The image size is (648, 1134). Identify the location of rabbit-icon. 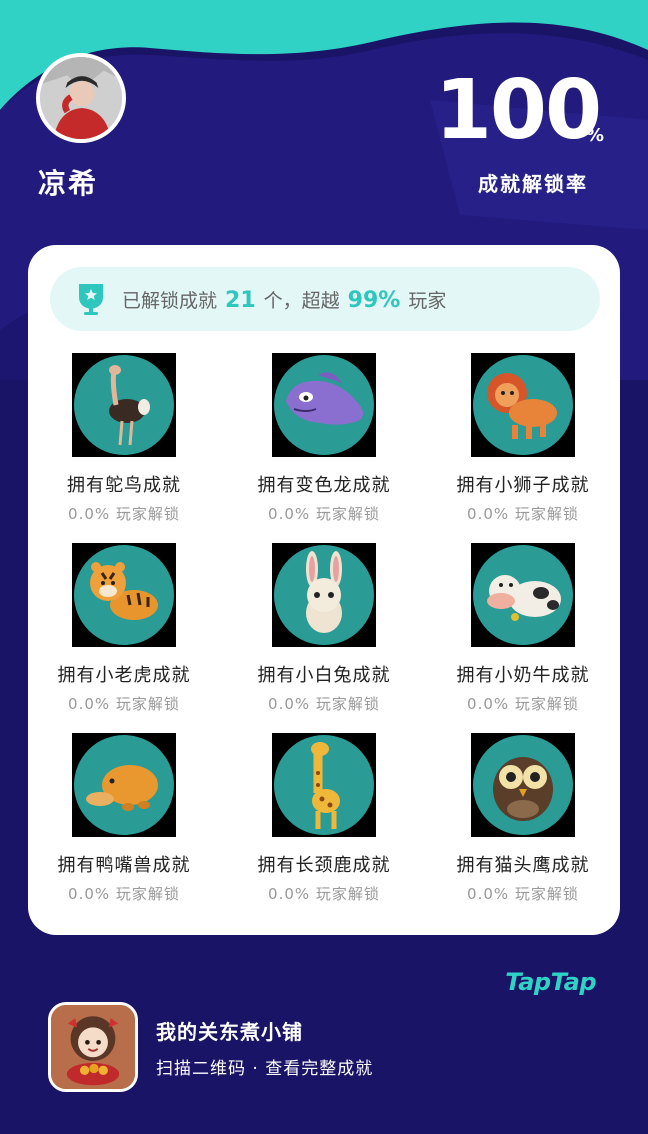
(324, 595).